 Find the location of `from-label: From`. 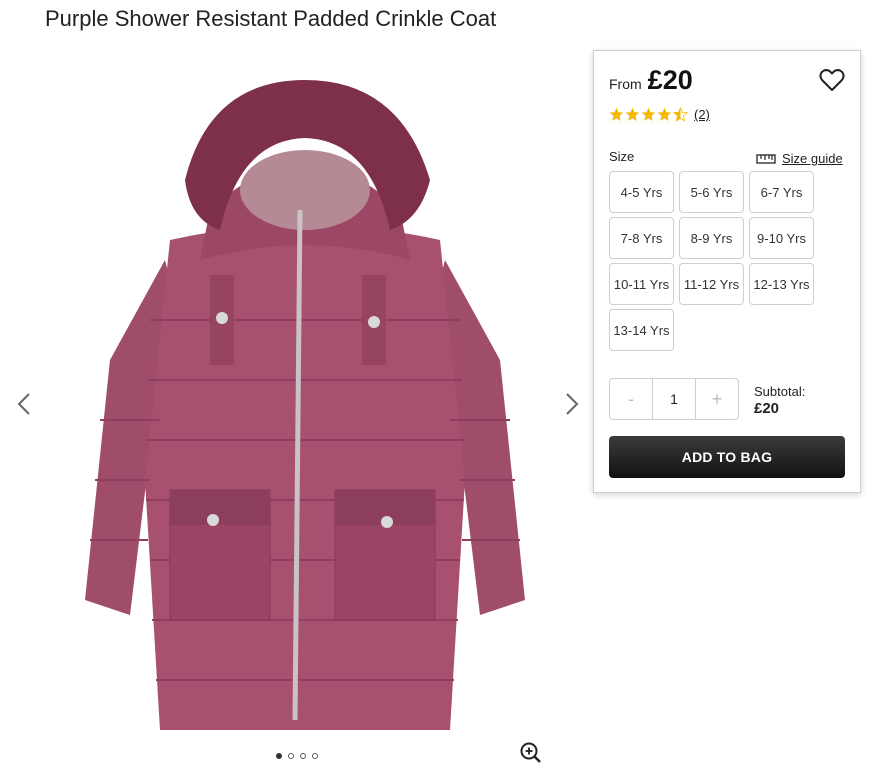

from-label: From is located at coordinates (625, 84).